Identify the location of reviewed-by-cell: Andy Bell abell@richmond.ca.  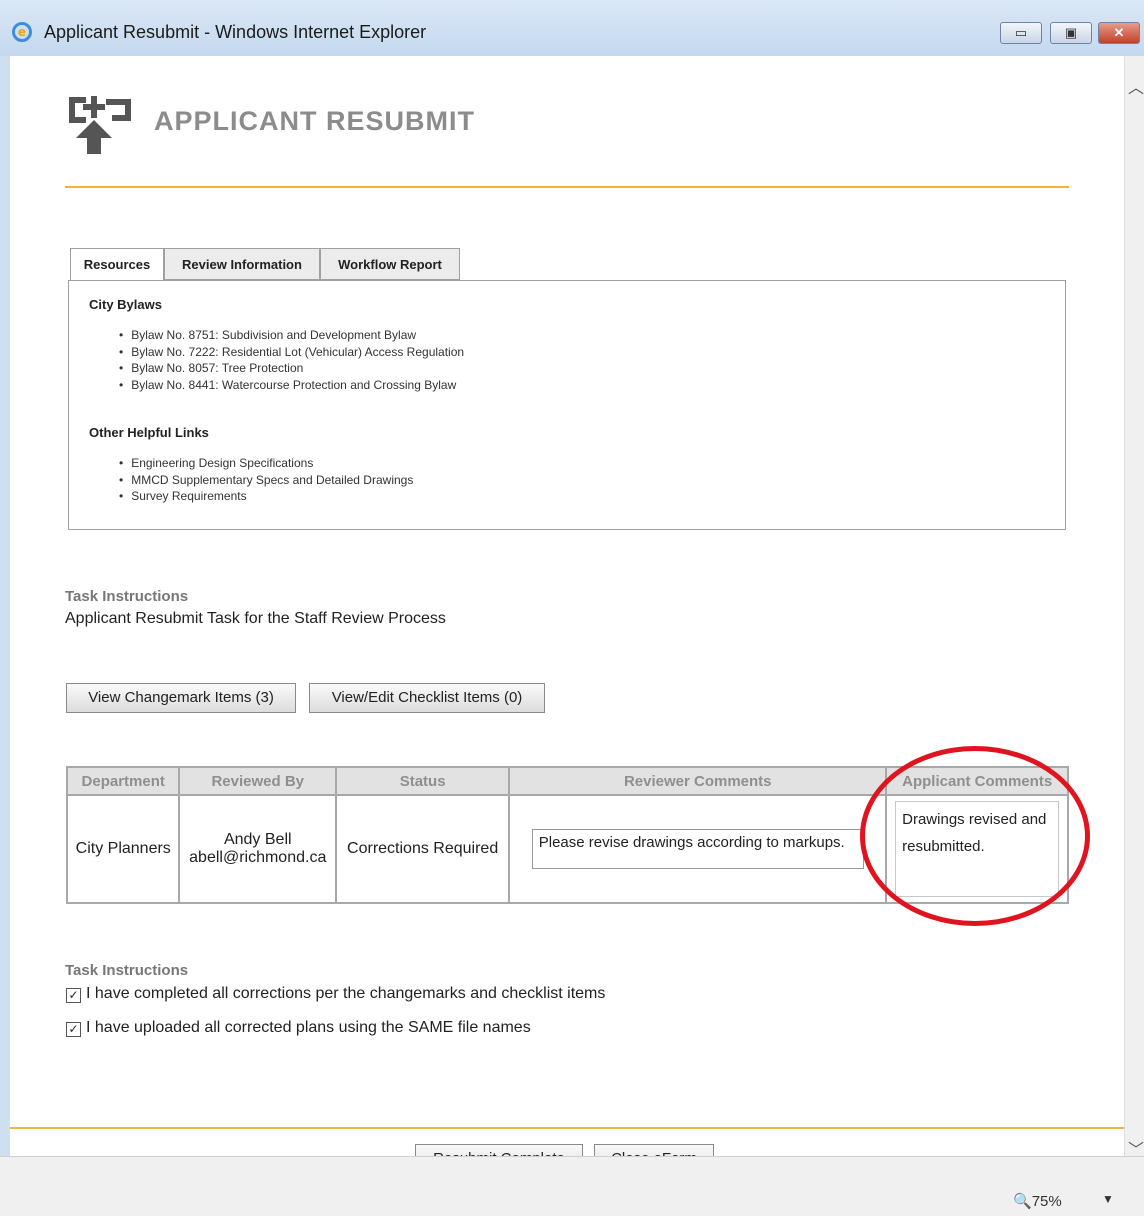
(258, 849).